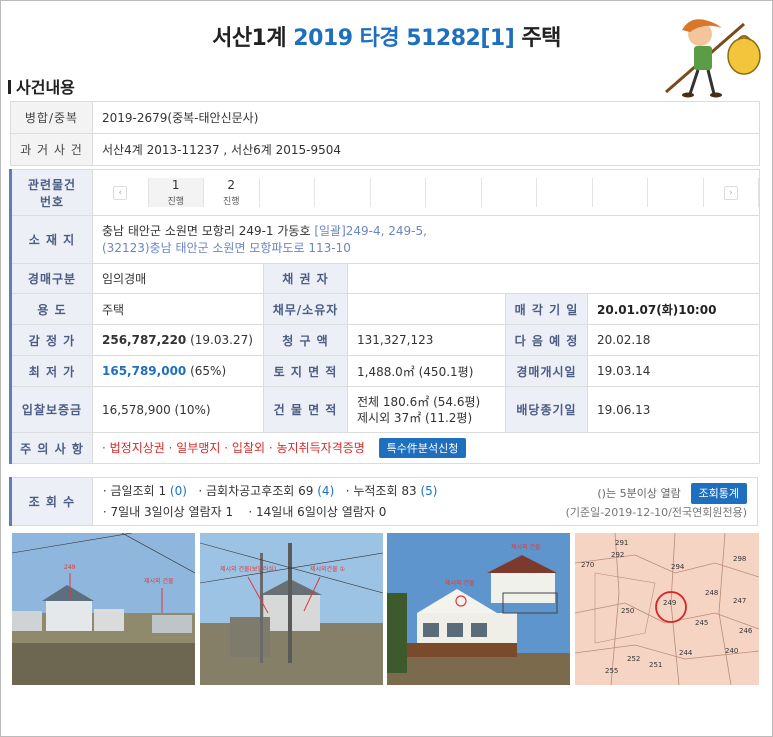 The height and width of the screenshot is (737, 773). I want to click on auction-type-value: 임의경매, so click(178, 278).